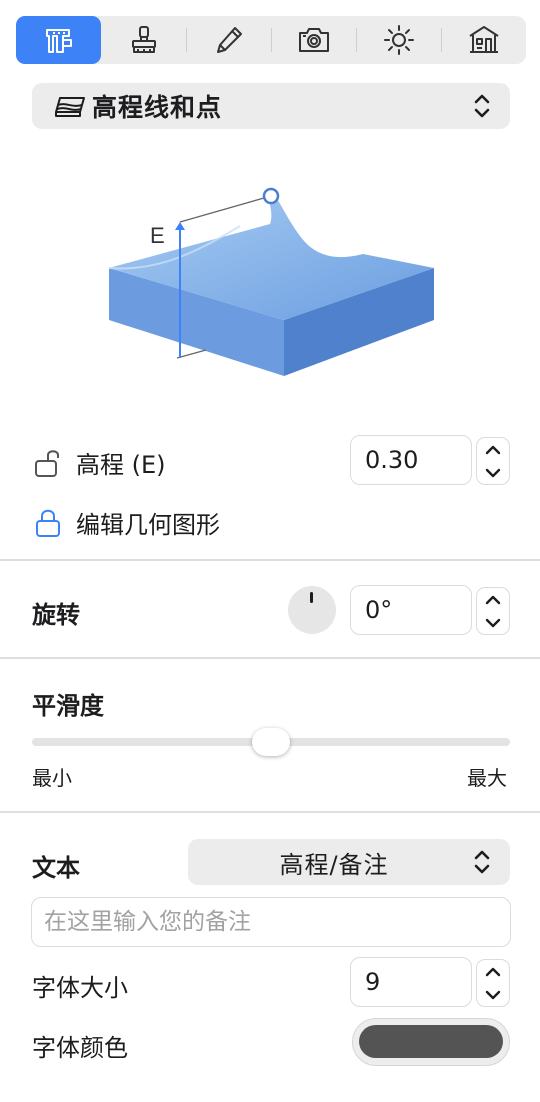  I want to click on stamp-icon, so click(143, 39).